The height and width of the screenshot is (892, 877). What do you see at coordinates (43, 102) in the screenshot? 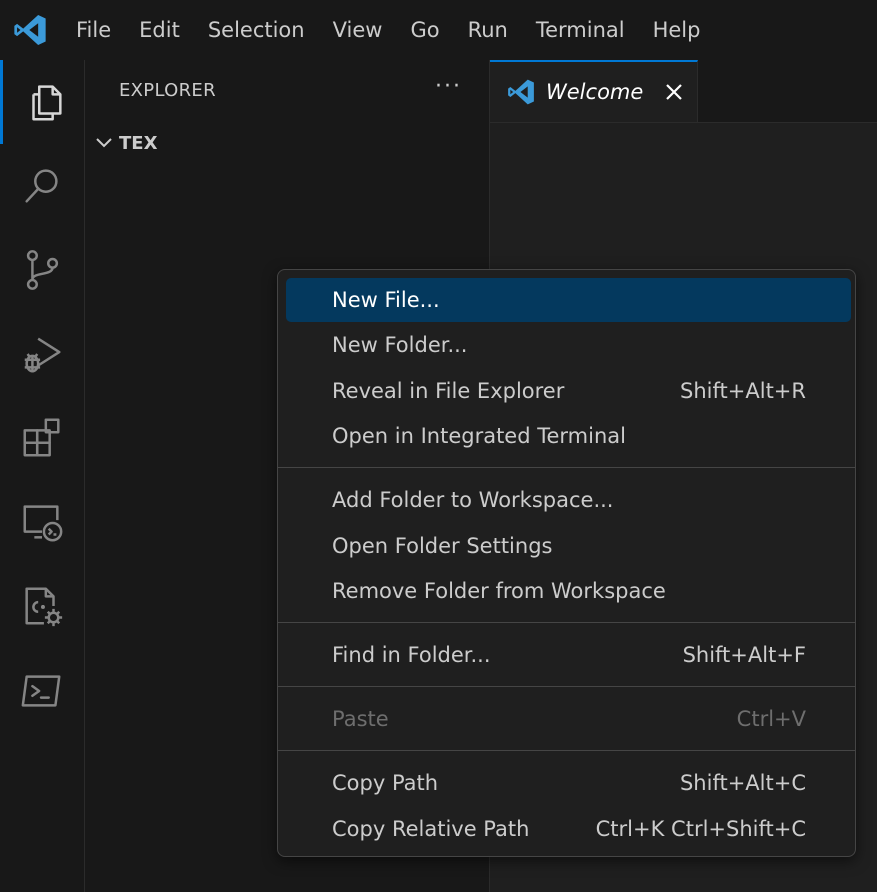
I see `explorer-icon` at bounding box center [43, 102].